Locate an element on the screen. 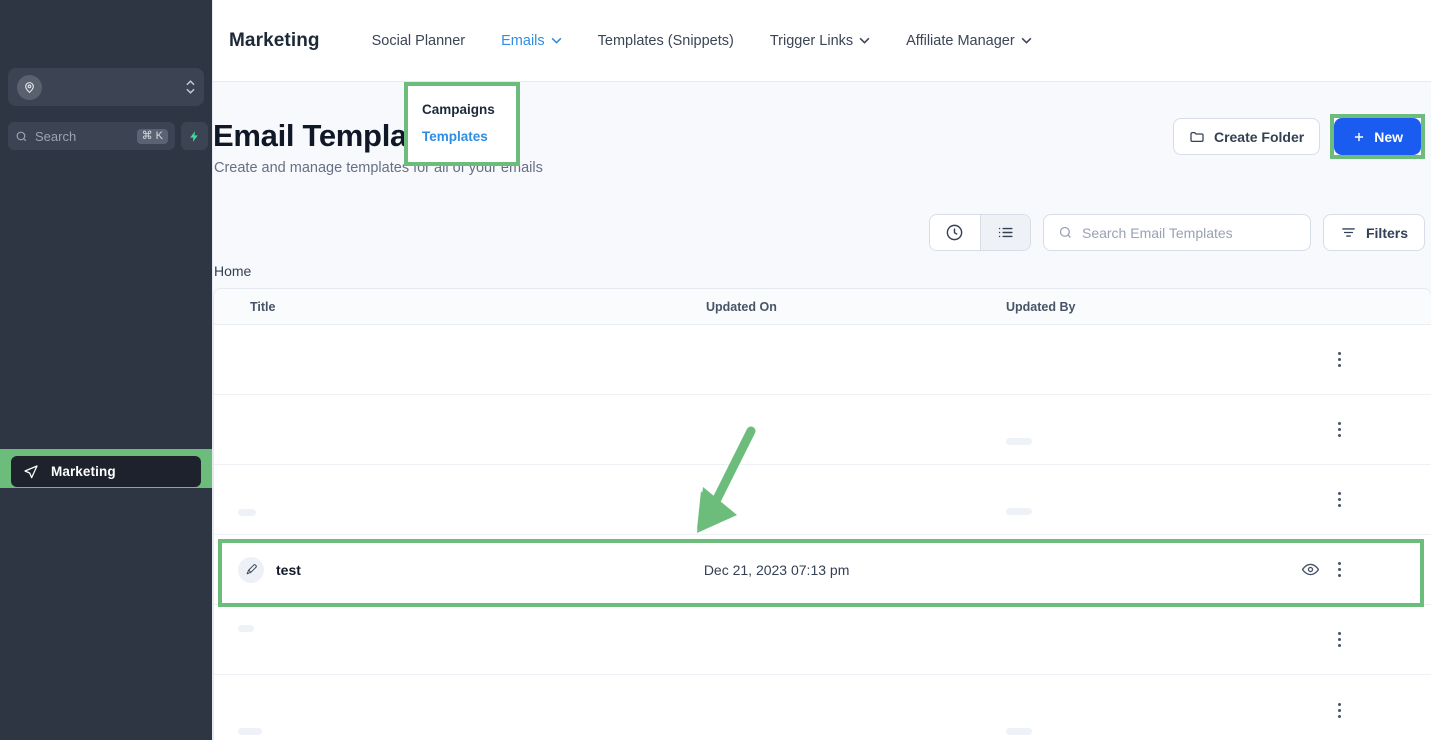 The height and width of the screenshot is (740, 1431). sidebar-item-label: Marketing is located at coordinates (83, 471).